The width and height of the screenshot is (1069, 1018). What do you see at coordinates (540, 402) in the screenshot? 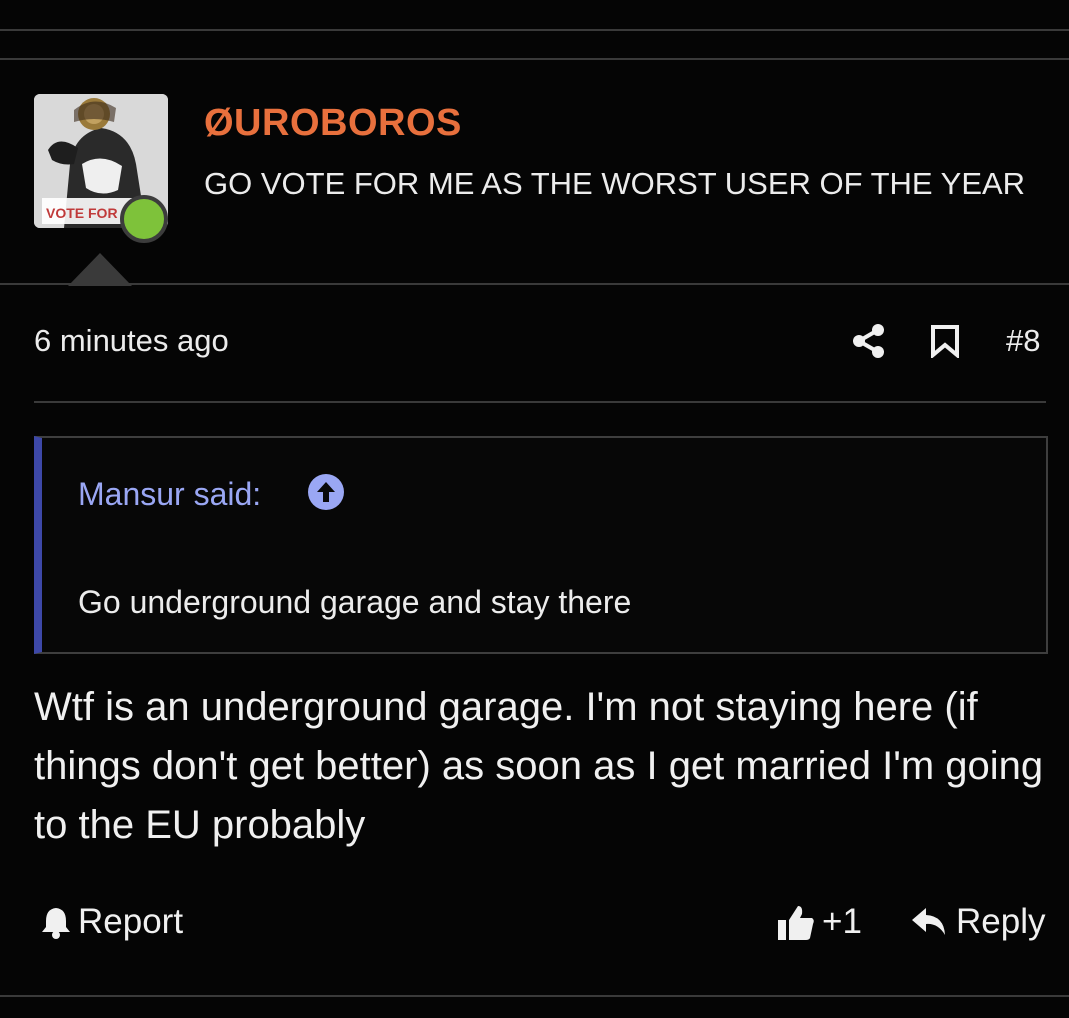
I see `meta-divider` at bounding box center [540, 402].